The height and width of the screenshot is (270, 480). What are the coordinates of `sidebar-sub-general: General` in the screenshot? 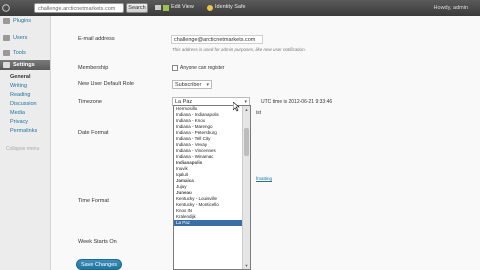 It's located at (20, 77).